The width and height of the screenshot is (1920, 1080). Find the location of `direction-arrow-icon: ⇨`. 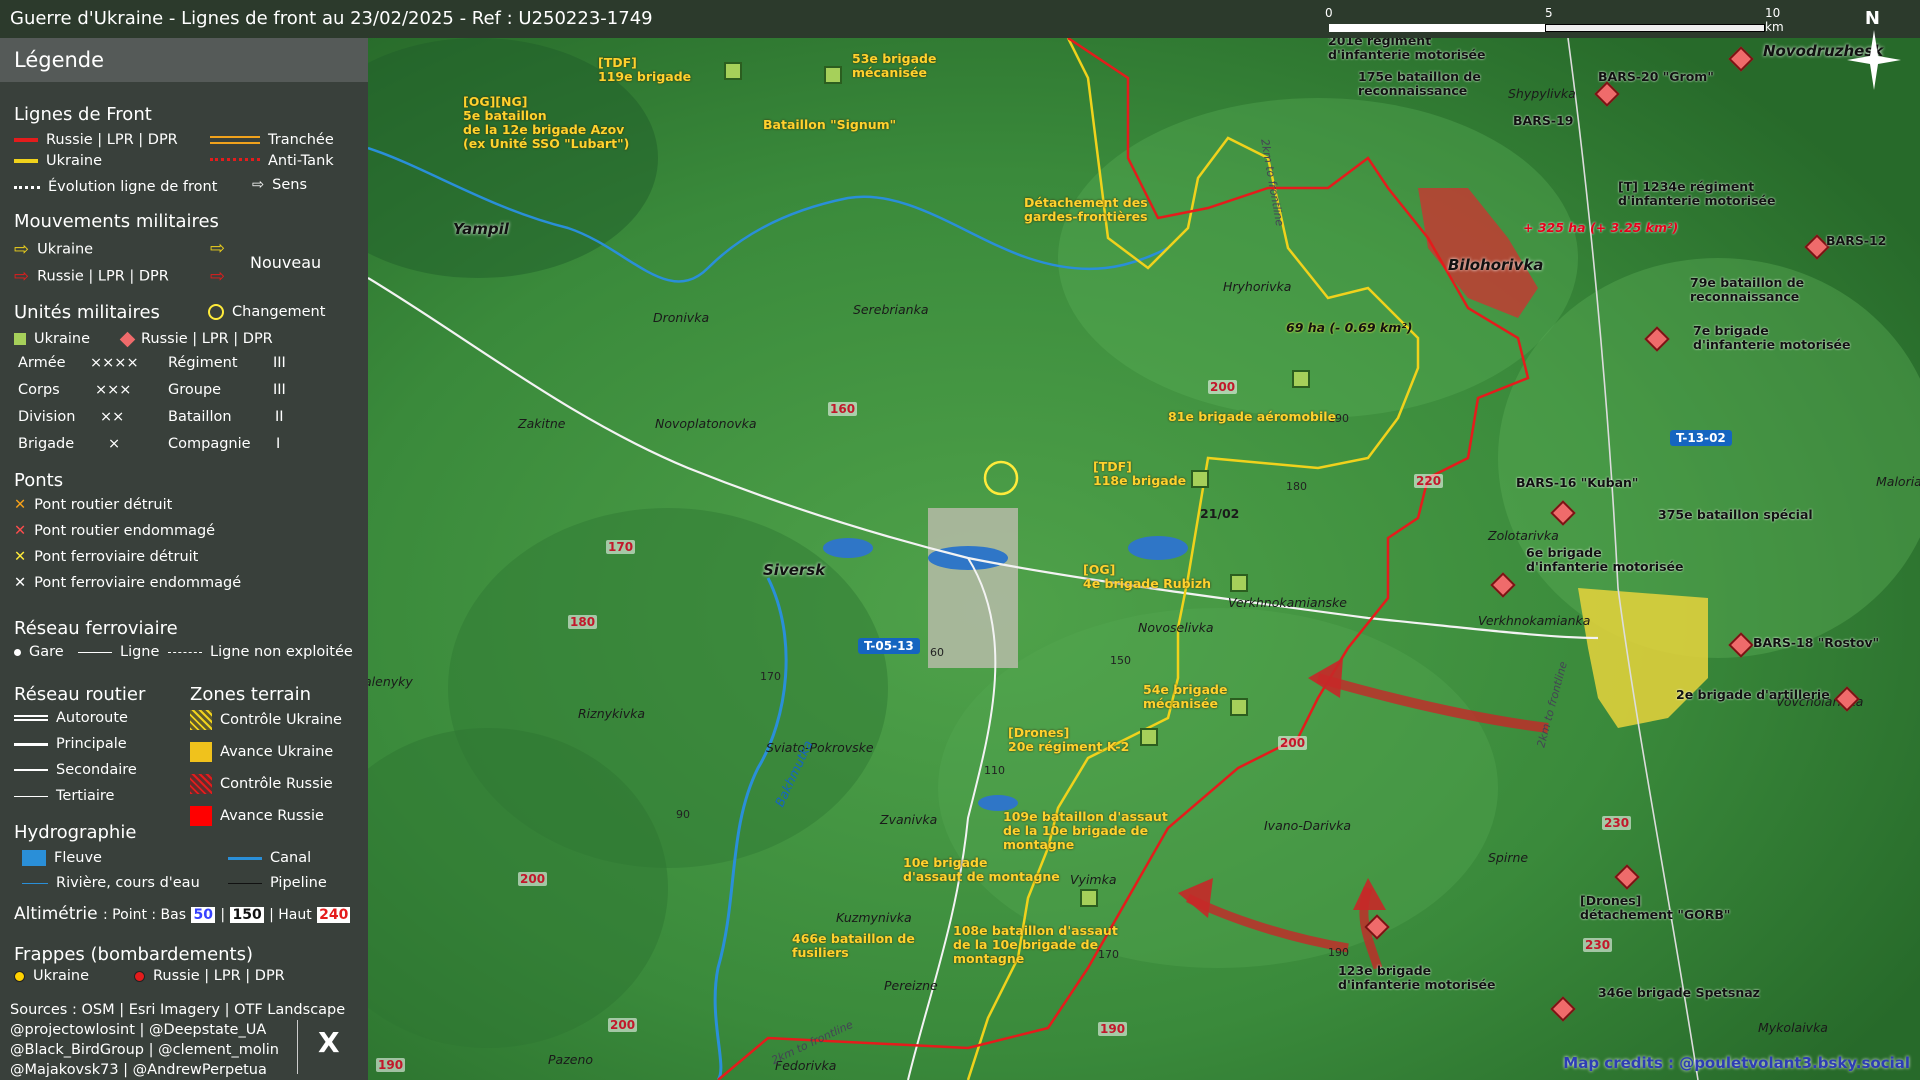

direction-arrow-icon: ⇨ is located at coordinates (258, 185).